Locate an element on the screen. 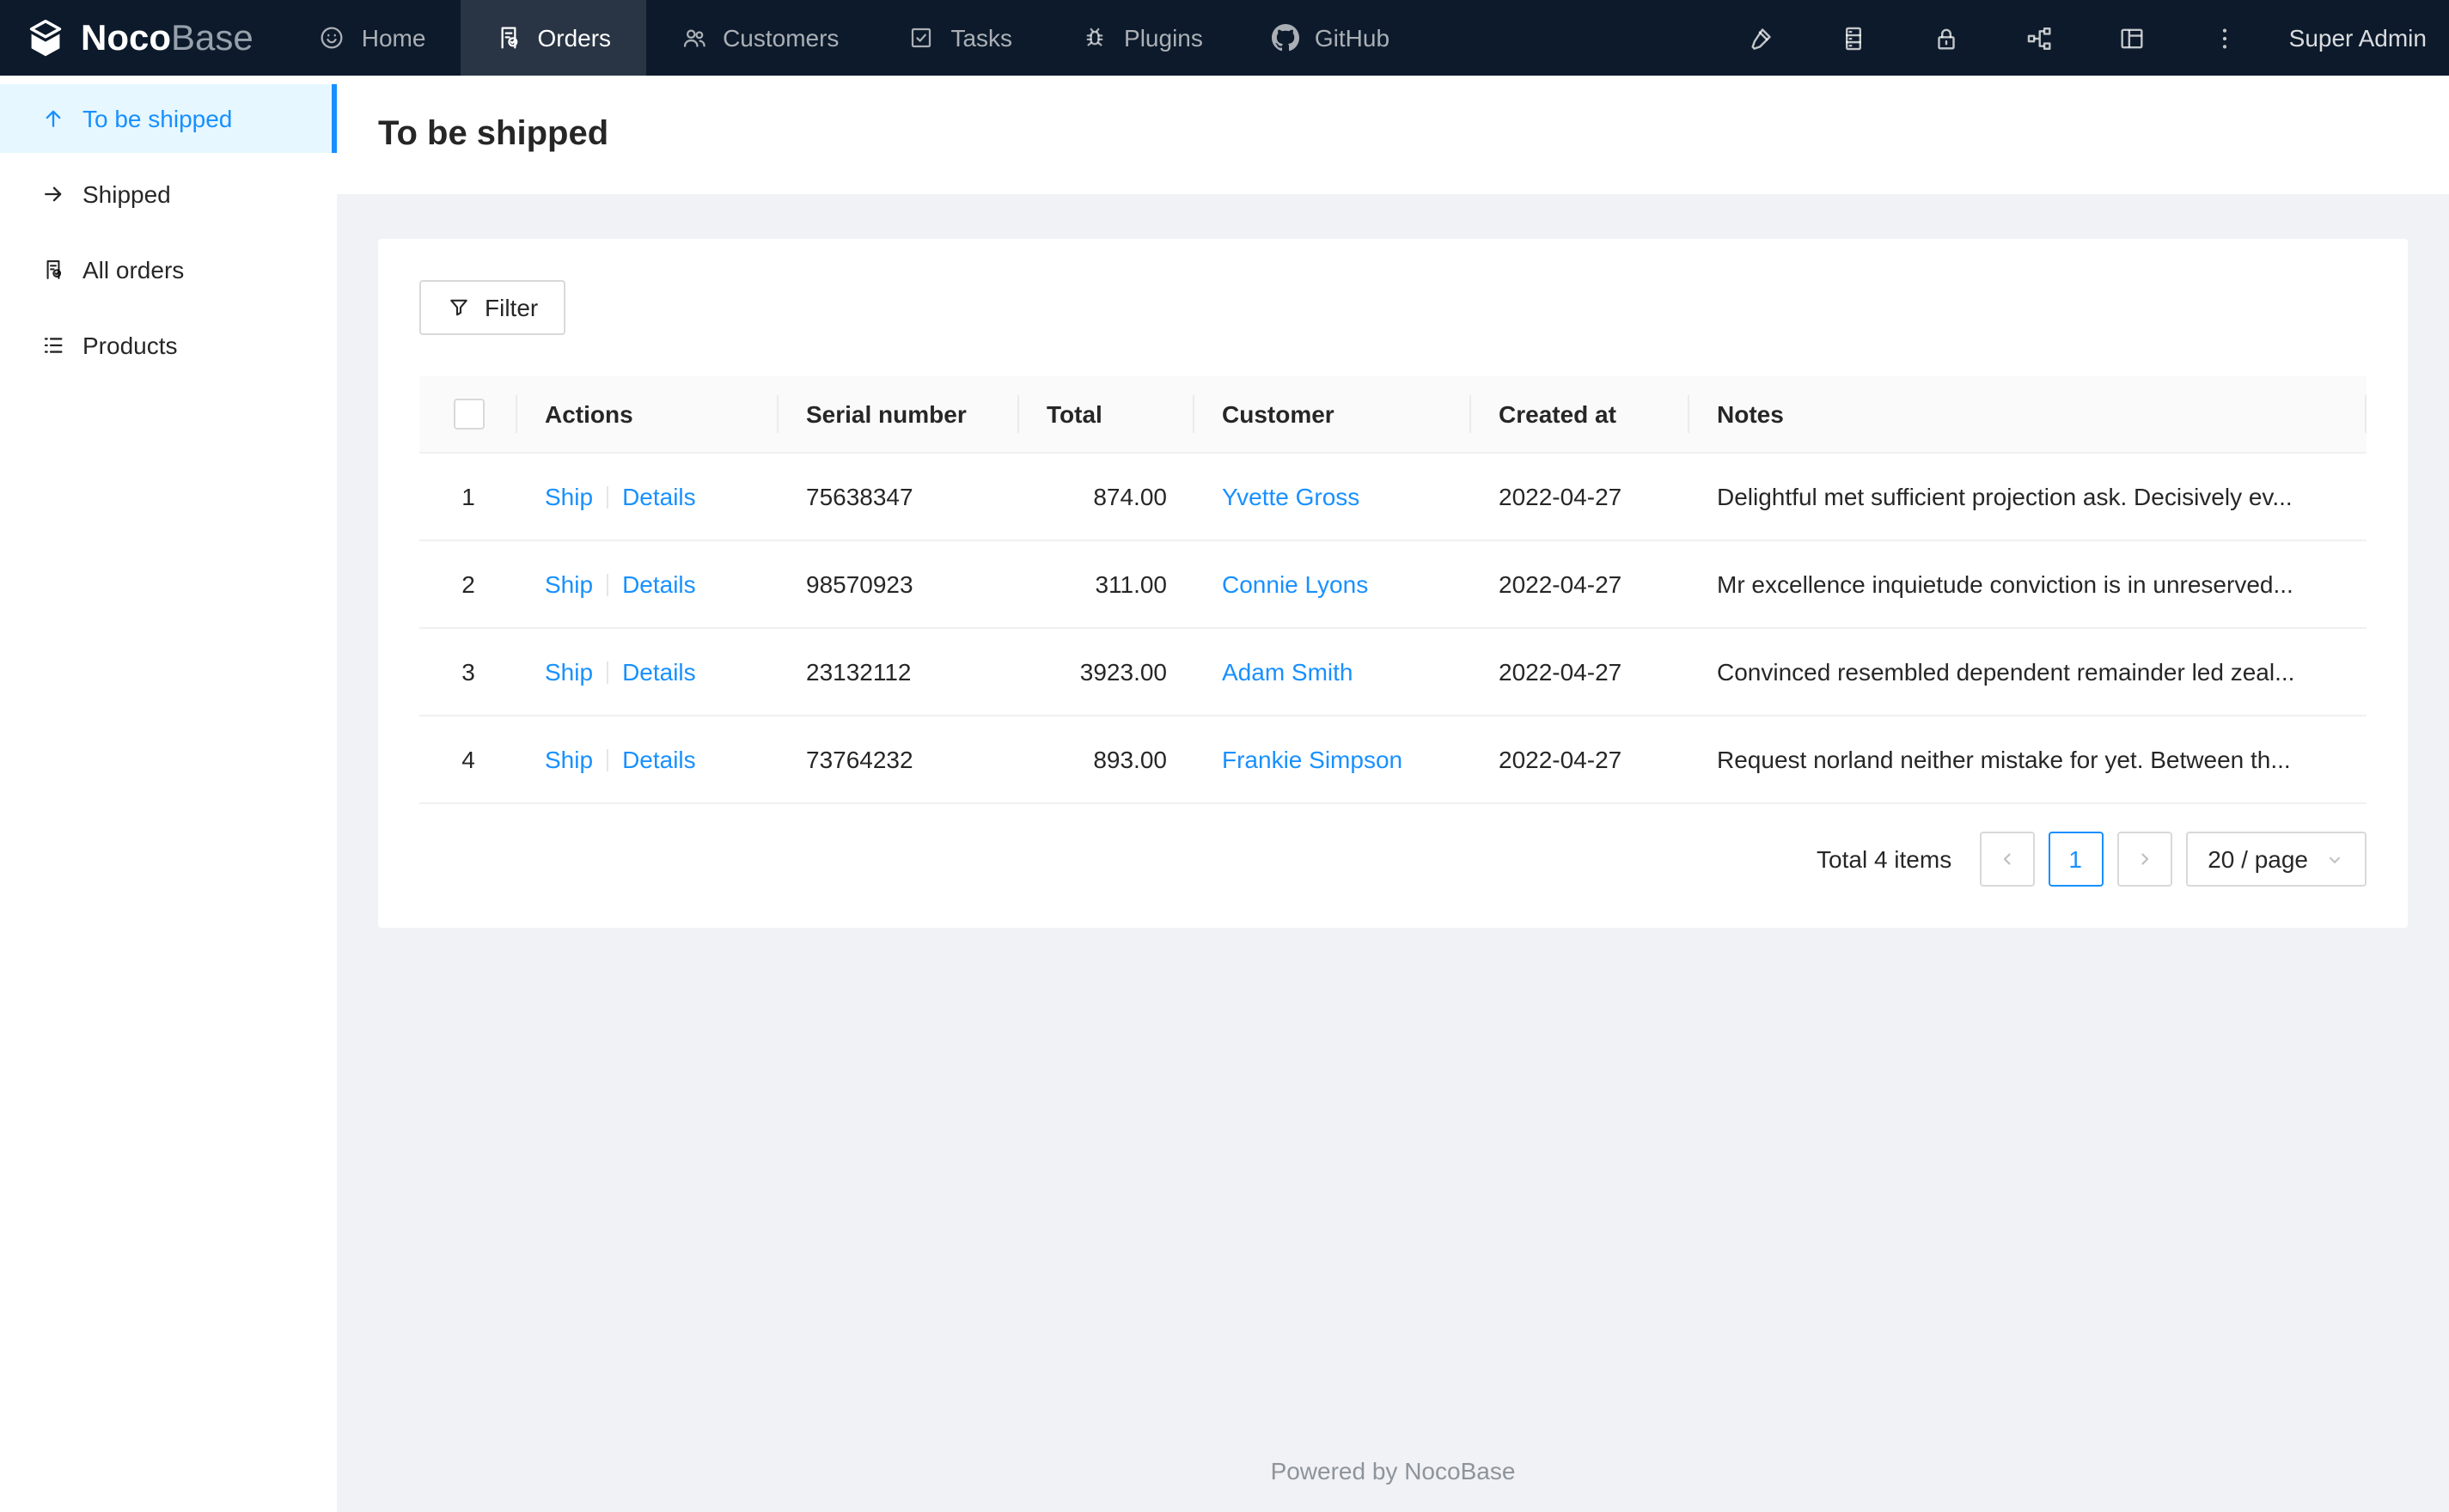  nav-item-label: Orders is located at coordinates (574, 38).